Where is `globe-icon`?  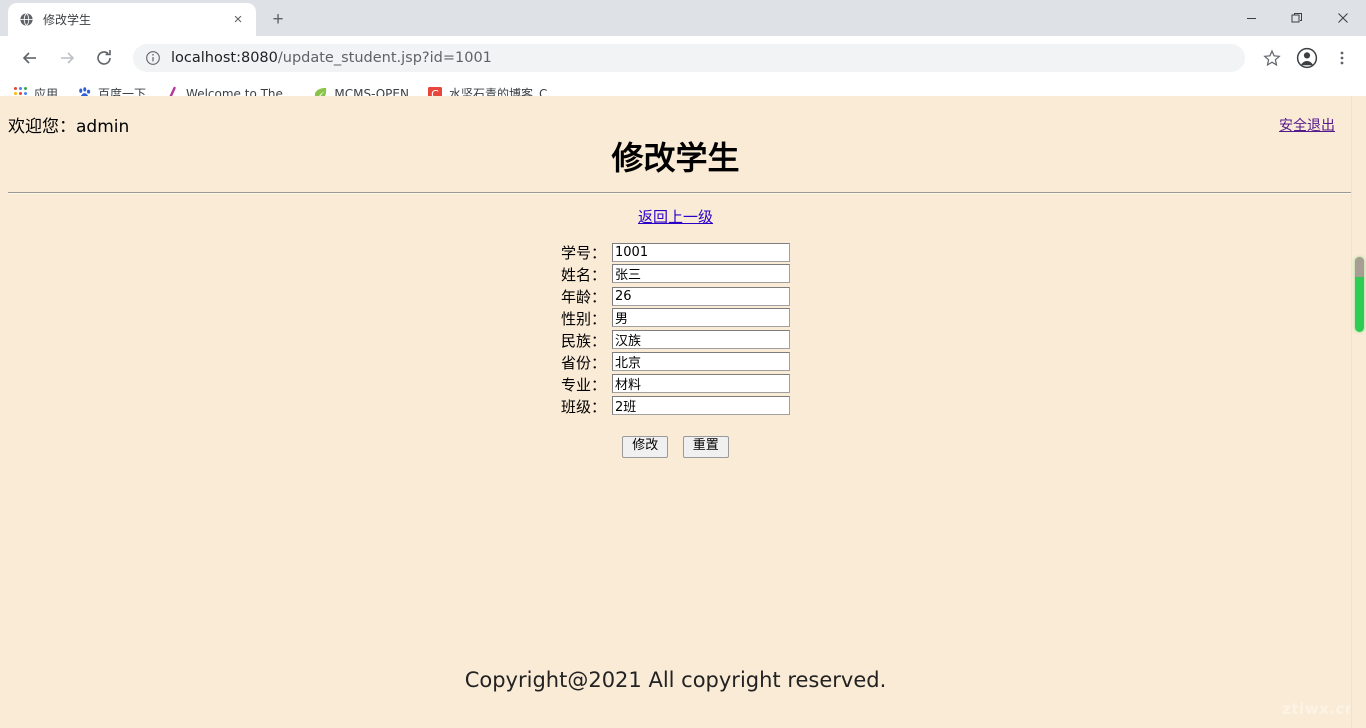 globe-icon is located at coordinates (26, 20).